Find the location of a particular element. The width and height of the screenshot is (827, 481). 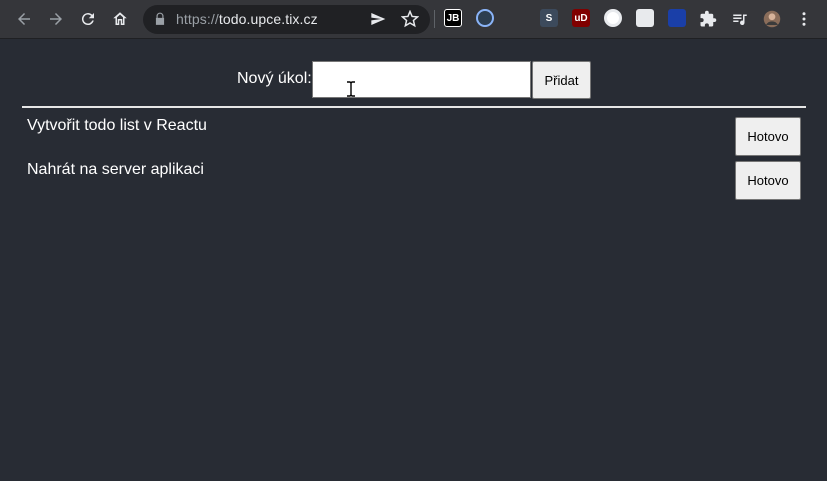

address-bar: https://todo.upce.tix.cz is located at coordinates (286, 19).